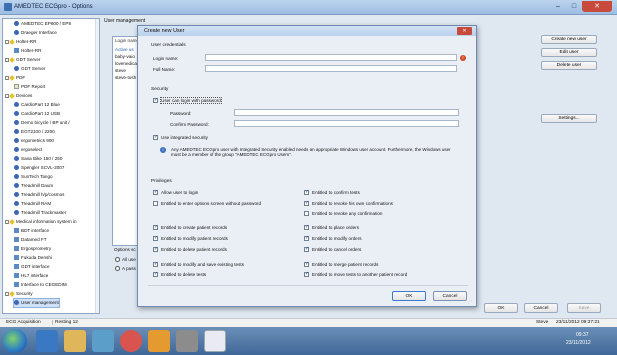 The width and height of the screenshot is (617, 355). I want to click on tree-item: - Medical information system in, so click(41, 222).